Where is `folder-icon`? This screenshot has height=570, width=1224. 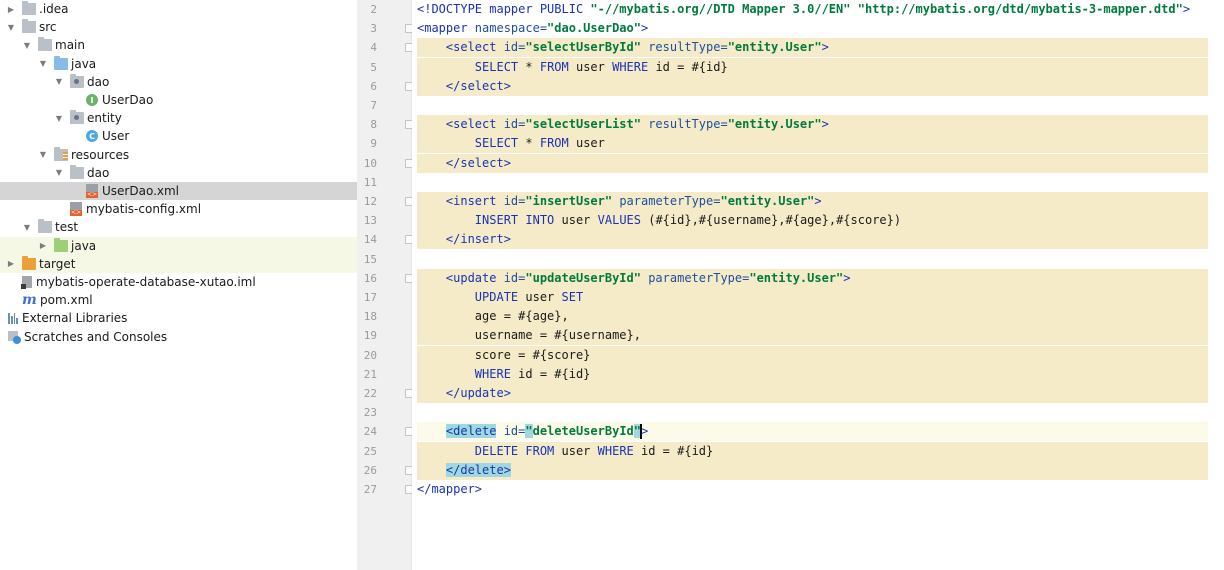 folder-icon is located at coordinates (45, 226).